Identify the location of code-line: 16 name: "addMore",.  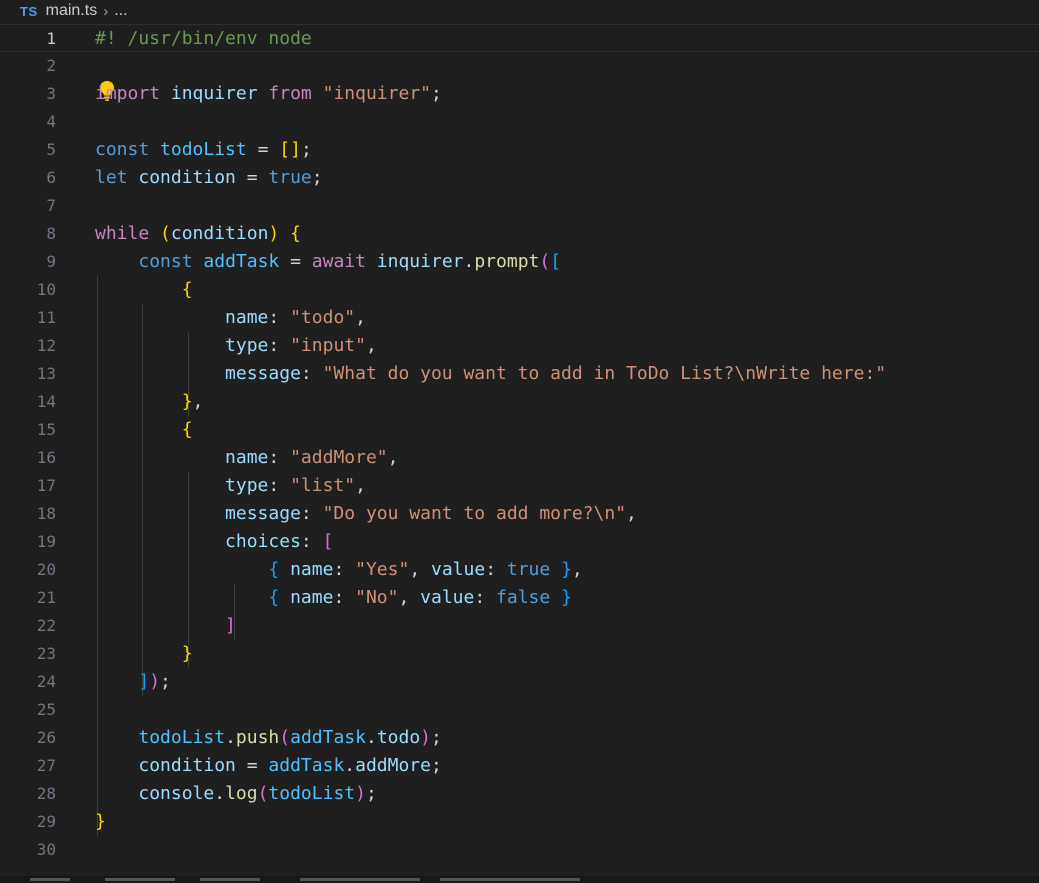
(519, 458).